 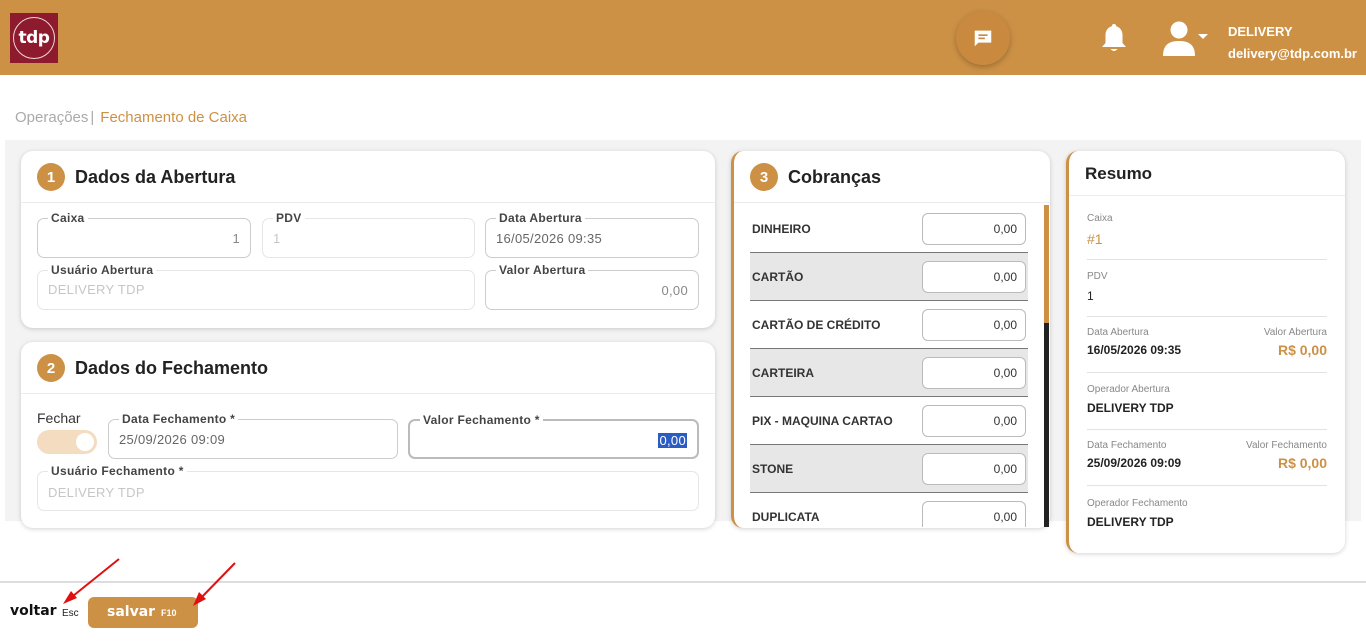 I want to click on resumo-caixa: Caixa #1, so click(x=1207, y=236).